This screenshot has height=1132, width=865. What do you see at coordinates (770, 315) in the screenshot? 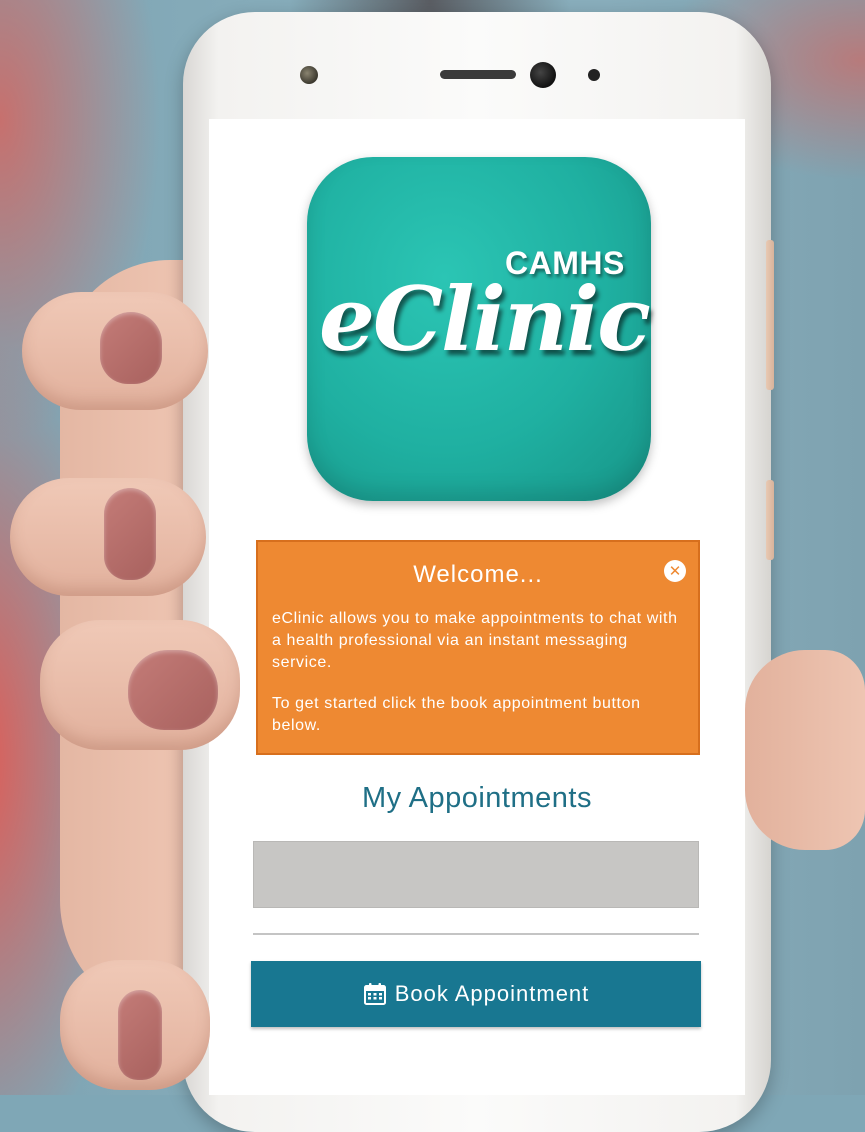
I see `phone-volume-button` at bounding box center [770, 315].